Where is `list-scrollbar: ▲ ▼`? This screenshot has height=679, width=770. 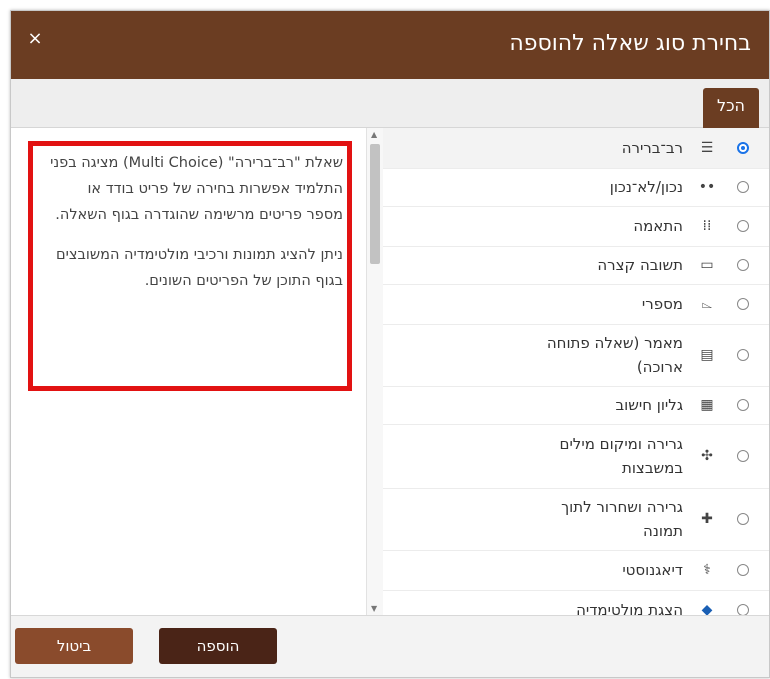 list-scrollbar: ▲ ▼ is located at coordinates (375, 371).